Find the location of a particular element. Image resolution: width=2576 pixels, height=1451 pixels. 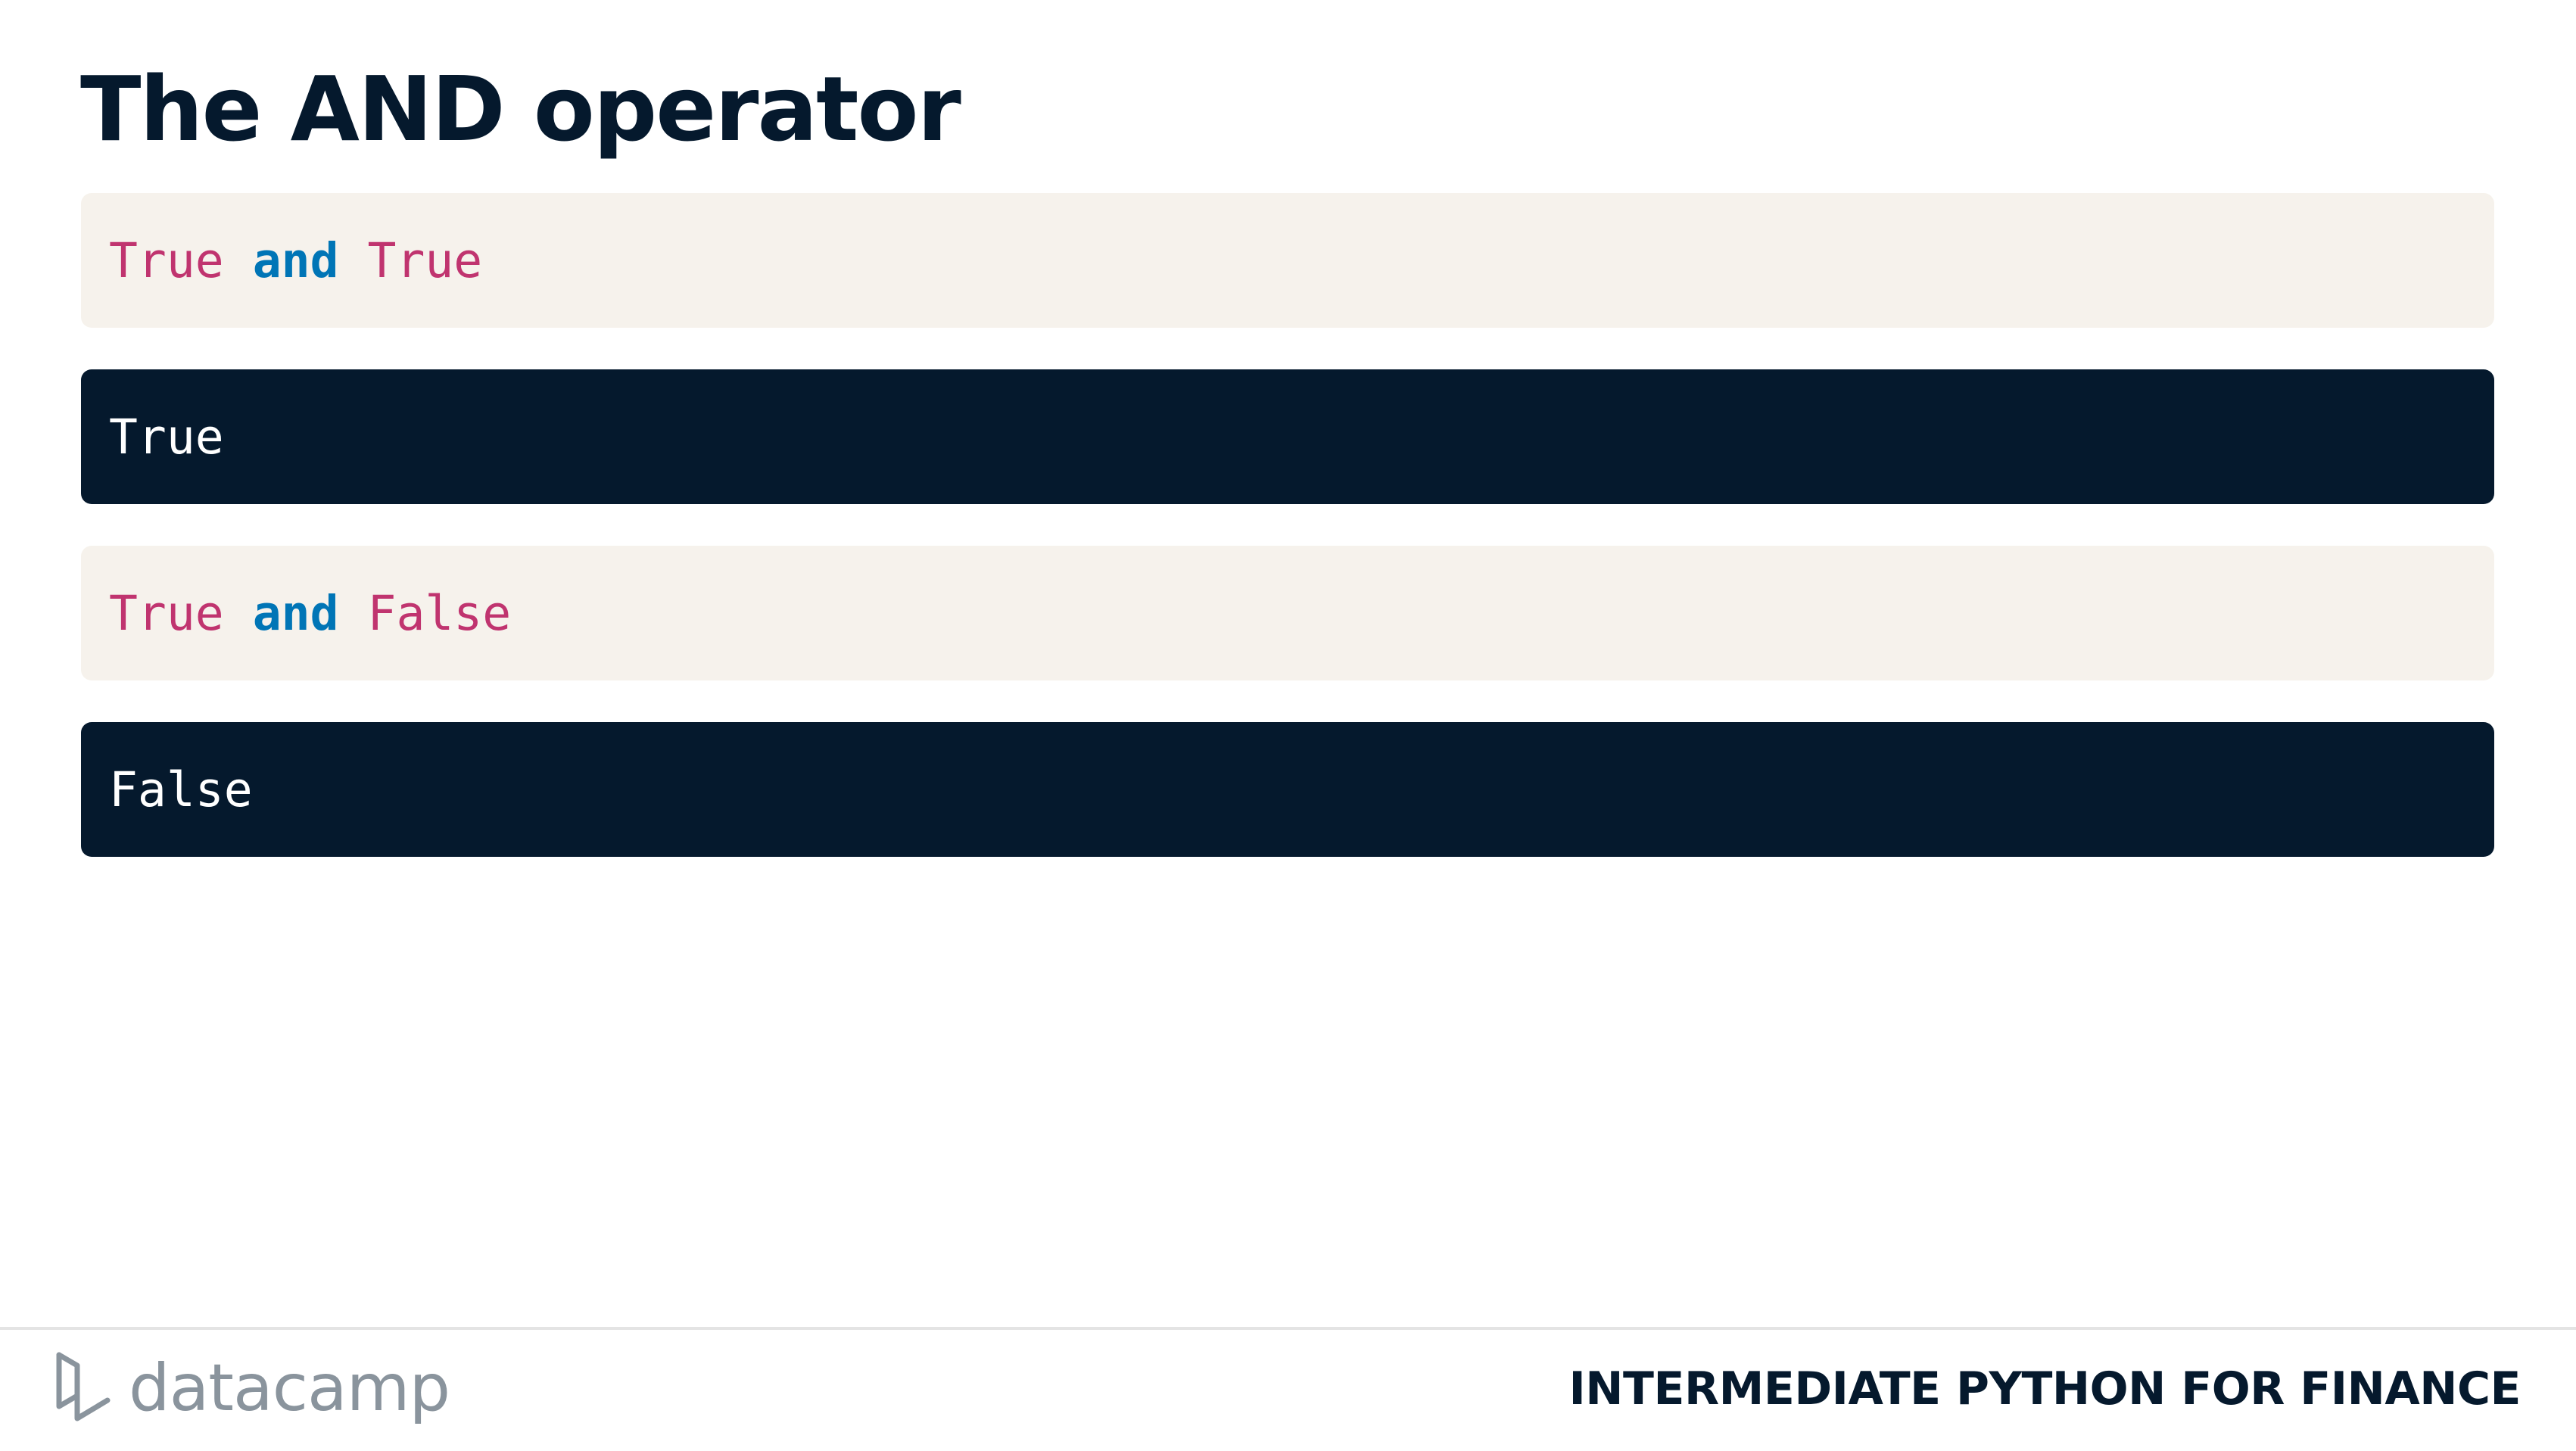

logo-wordmark: datacamp is located at coordinates (289, 1388).